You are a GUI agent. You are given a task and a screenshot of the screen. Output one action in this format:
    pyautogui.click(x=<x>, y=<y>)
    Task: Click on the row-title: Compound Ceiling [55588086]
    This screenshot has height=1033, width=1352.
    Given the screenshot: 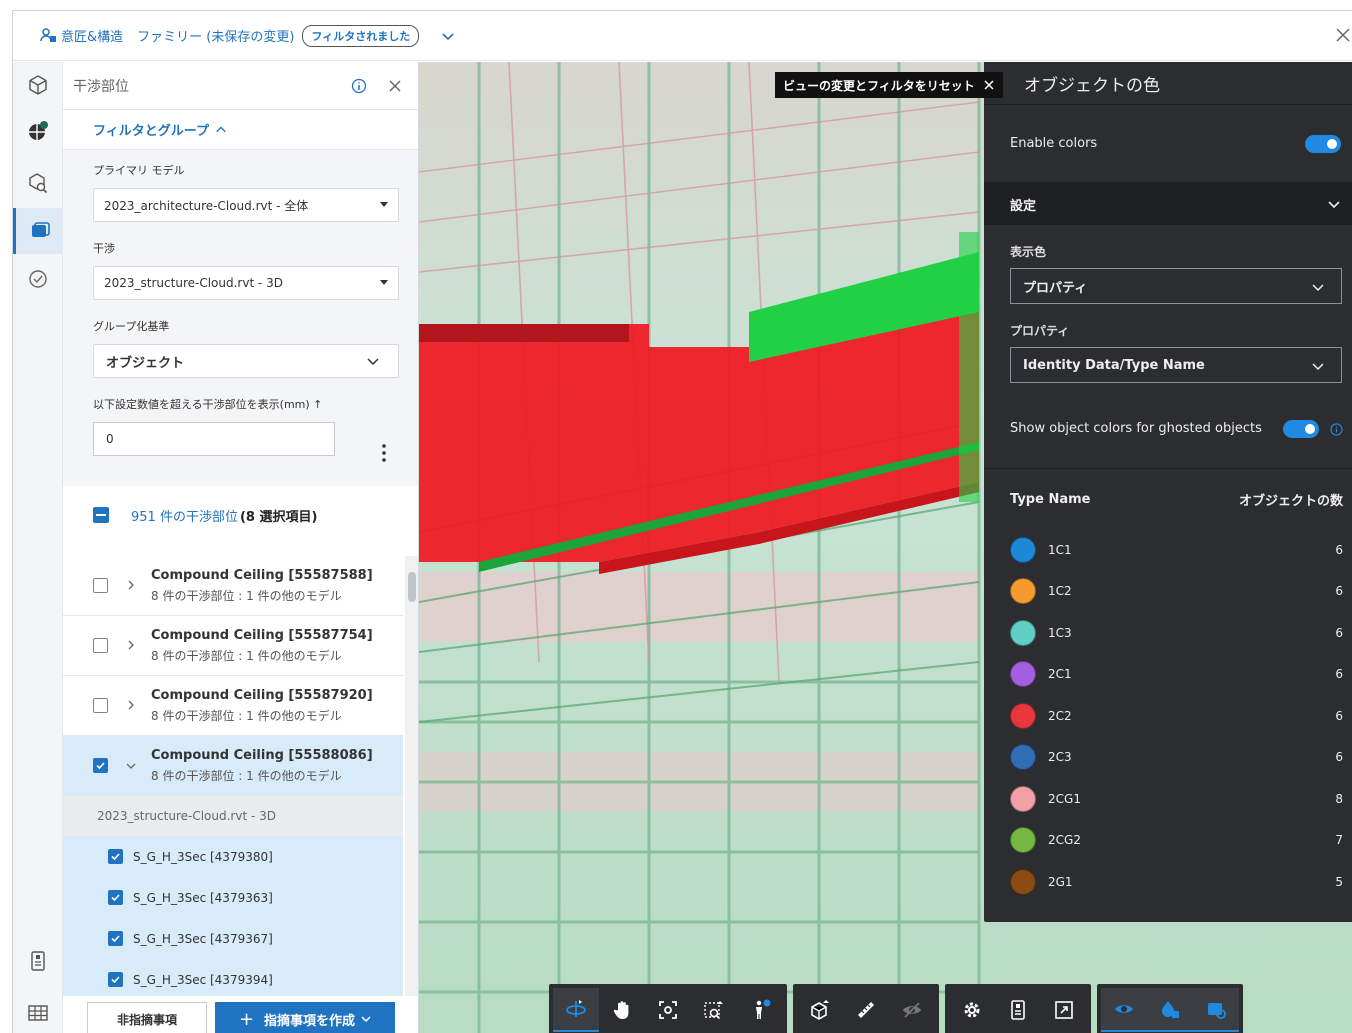 What is the action you would take?
    pyautogui.click(x=262, y=755)
    